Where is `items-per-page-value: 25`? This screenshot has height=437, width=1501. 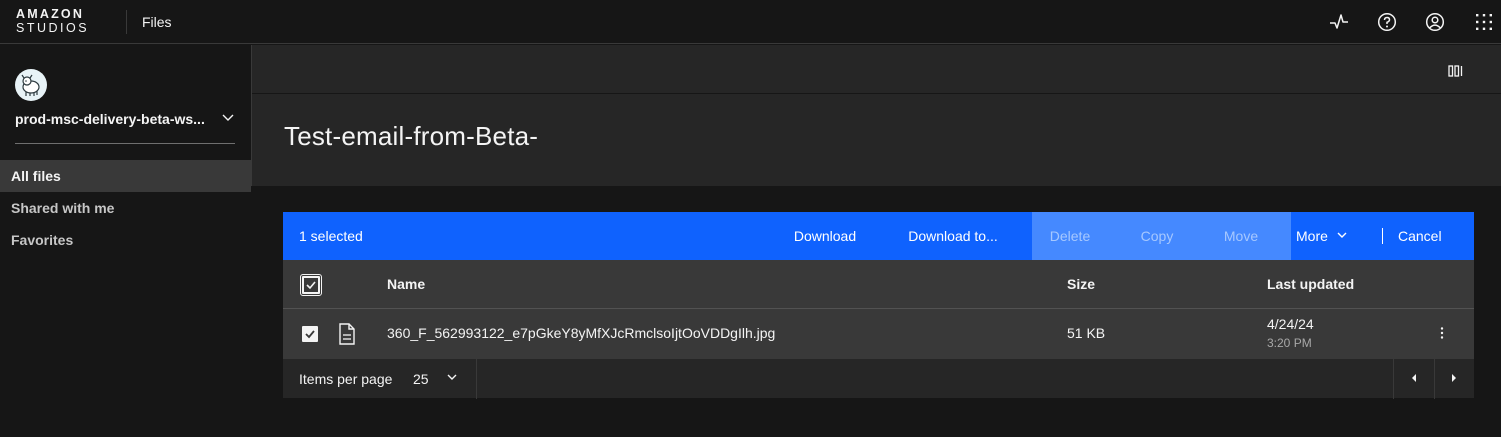
items-per-page-value: 25 is located at coordinates (421, 379).